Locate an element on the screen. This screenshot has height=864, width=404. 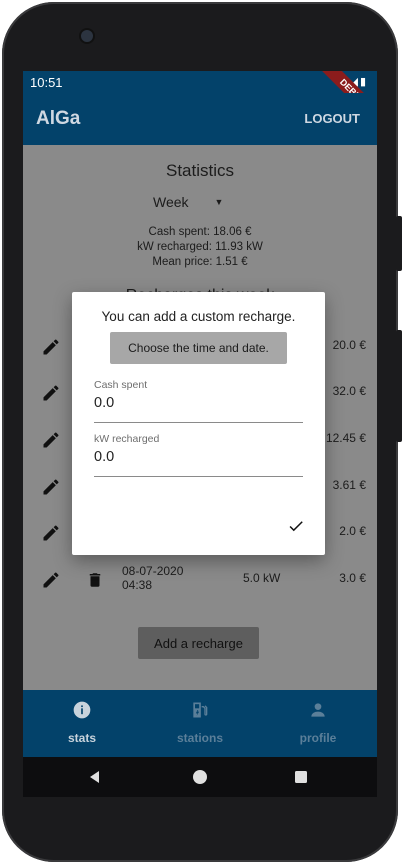
front-camera is located at coordinates (87, 36).